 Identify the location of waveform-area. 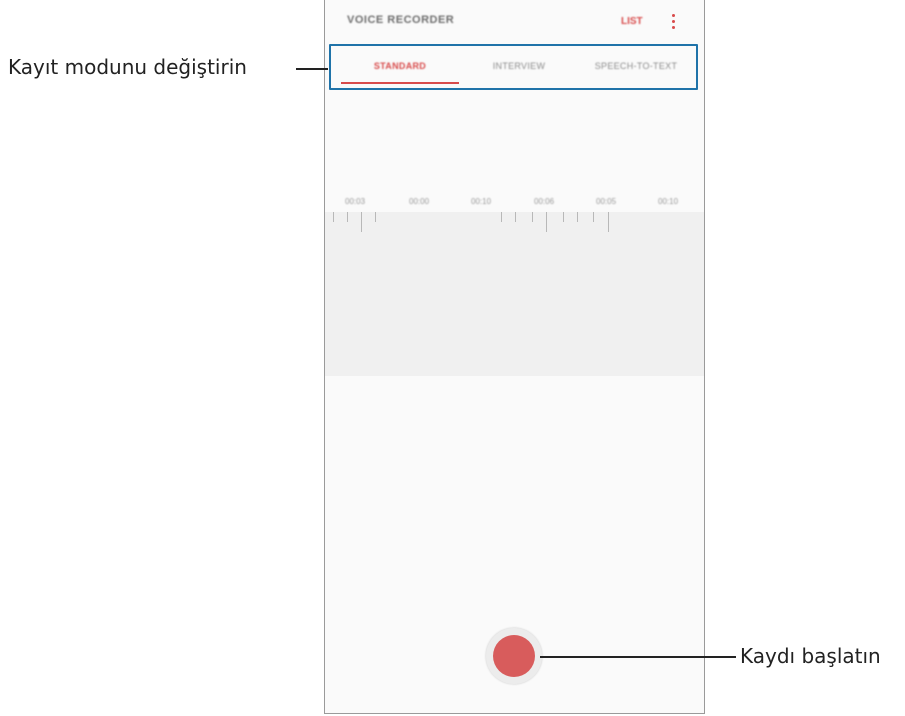
(514, 294).